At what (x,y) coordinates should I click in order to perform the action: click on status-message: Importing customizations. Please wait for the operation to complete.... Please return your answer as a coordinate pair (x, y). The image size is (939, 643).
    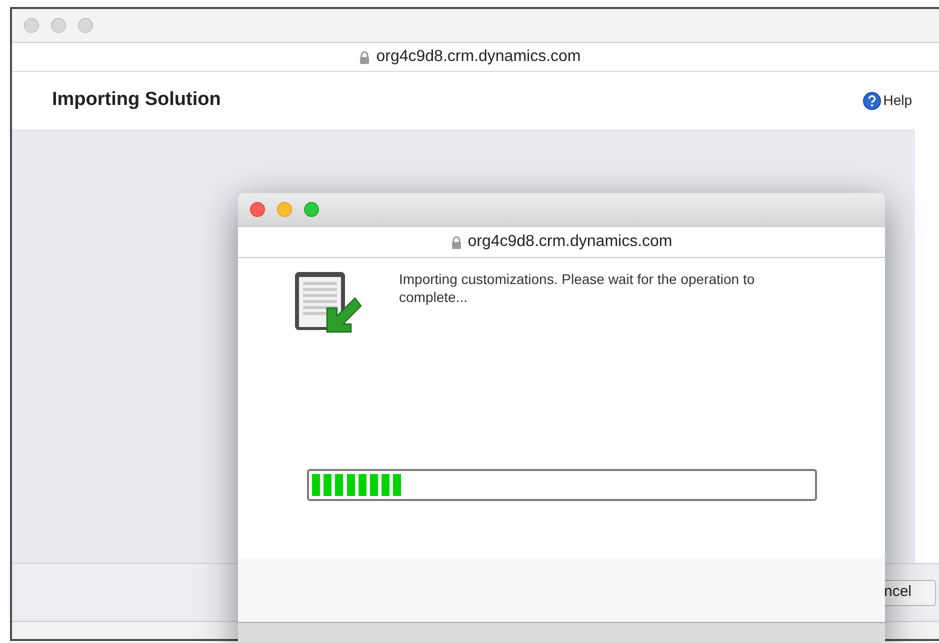
    Looking at the image, I should click on (577, 288).